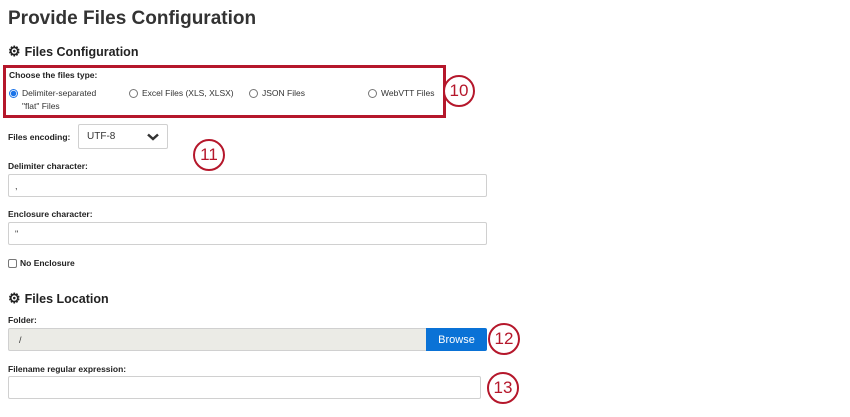 The height and width of the screenshot is (417, 850). What do you see at coordinates (401, 93) in the screenshot?
I see `radio-webvtt-files: WebVTT Files` at bounding box center [401, 93].